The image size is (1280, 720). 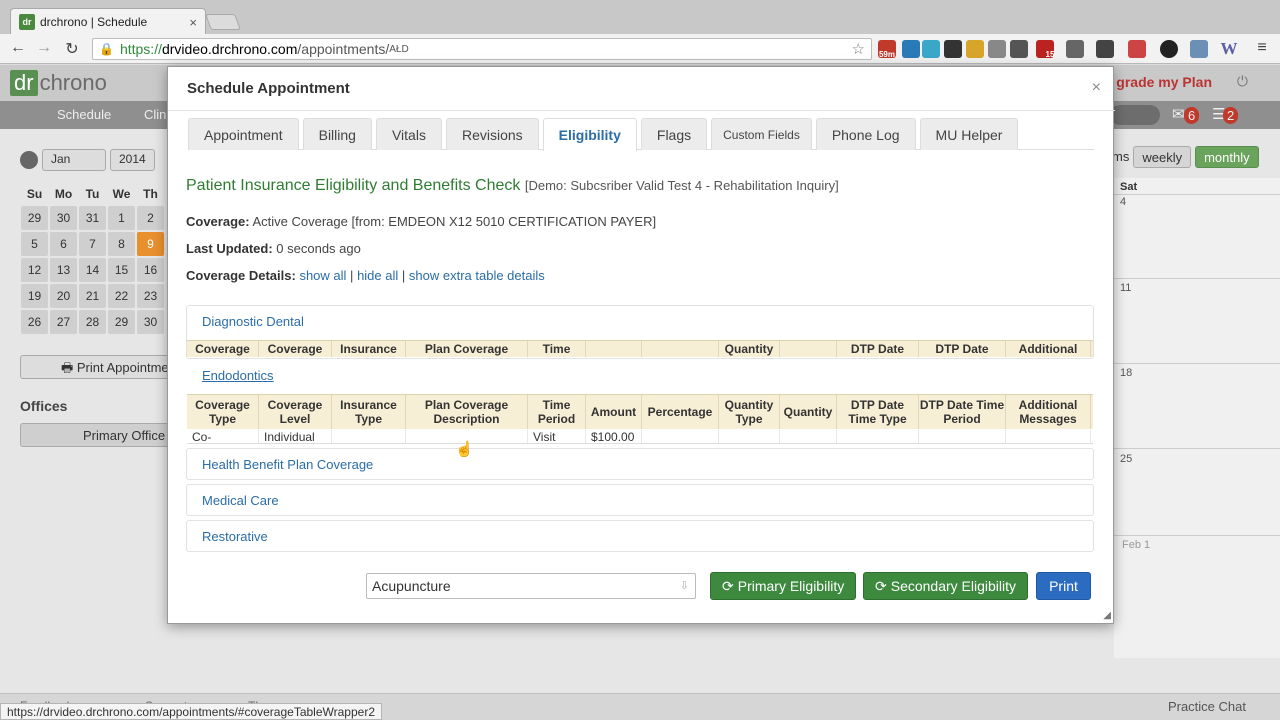 What do you see at coordinates (235, 536) in the screenshot?
I see `restorative-link: Restorative` at bounding box center [235, 536].